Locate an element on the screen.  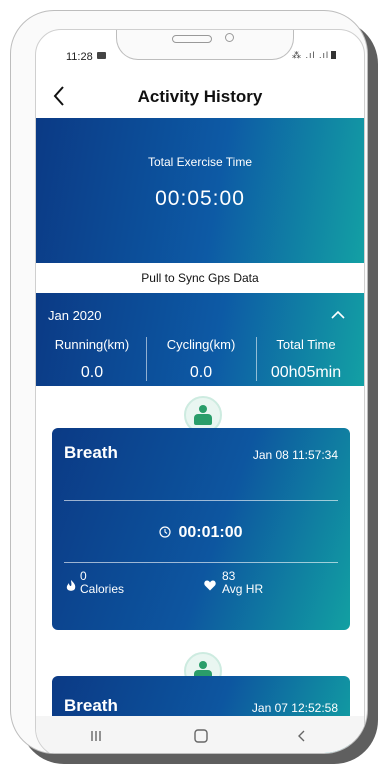
battery-icon is located at coordinates (333, 55).